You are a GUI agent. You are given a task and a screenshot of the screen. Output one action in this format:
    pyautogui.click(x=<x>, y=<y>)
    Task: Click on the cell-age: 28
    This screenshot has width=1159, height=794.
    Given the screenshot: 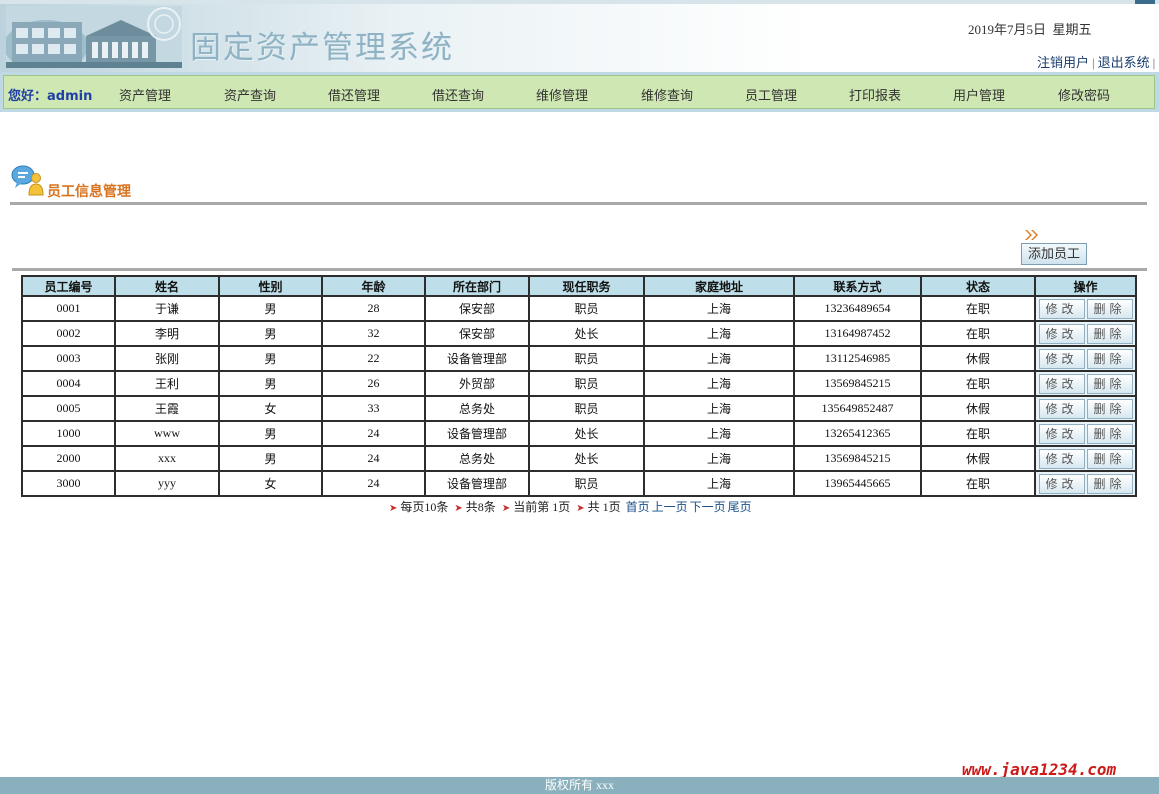 What is the action you would take?
    pyautogui.click(x=373, y=308)
    